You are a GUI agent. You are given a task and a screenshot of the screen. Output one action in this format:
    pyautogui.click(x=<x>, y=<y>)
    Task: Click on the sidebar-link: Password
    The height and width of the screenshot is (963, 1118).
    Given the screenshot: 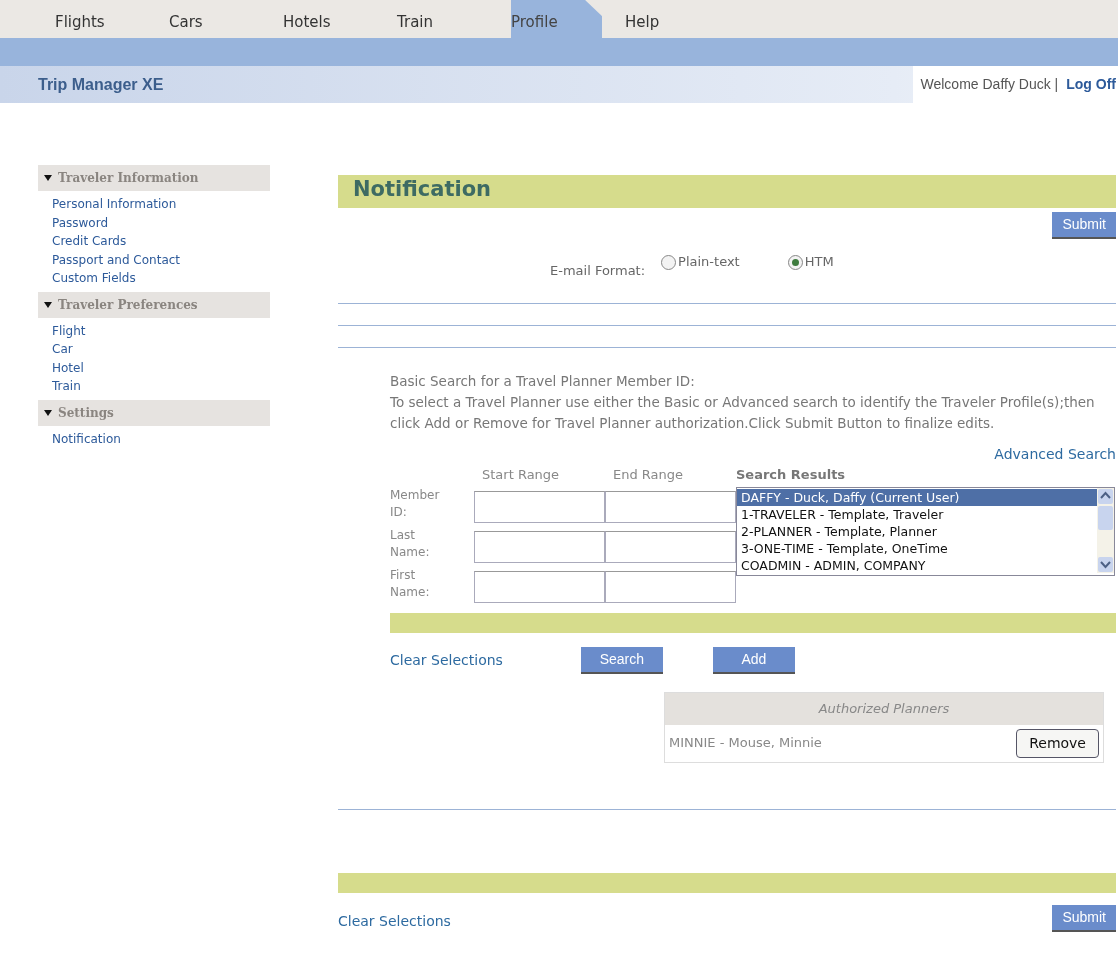 What is the action you would take?
    pyautogui.click(x=73, y=222)
    